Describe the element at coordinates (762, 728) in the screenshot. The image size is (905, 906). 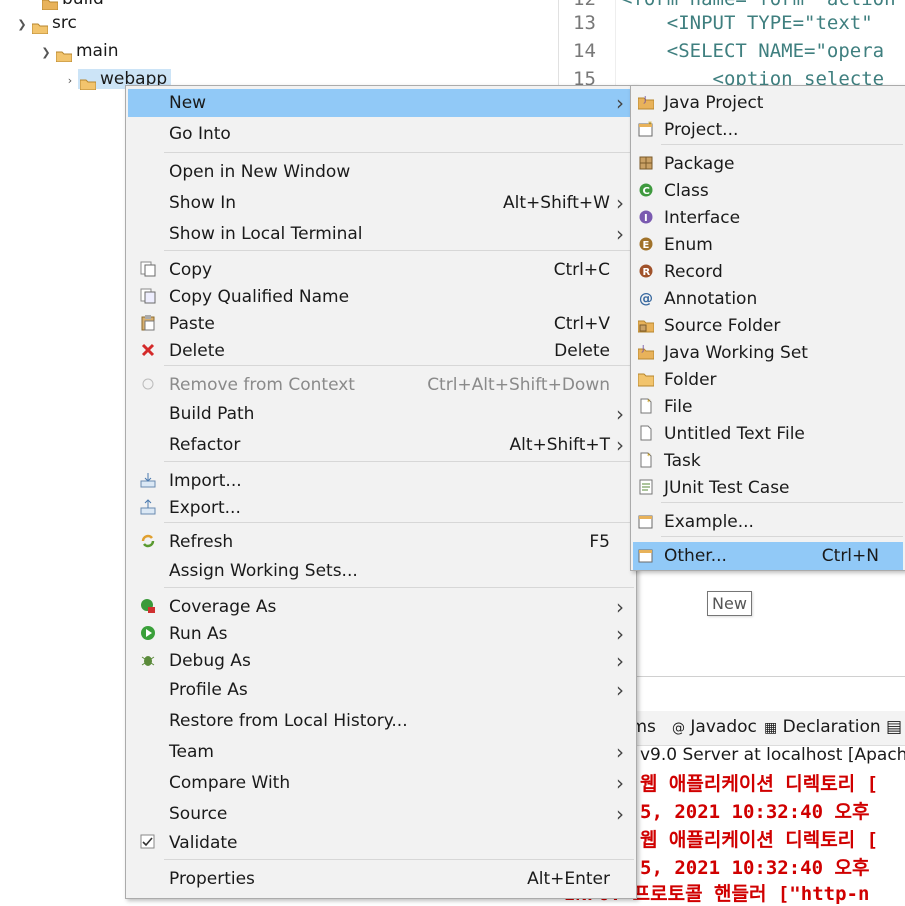
I see `view-tabs: ems @ Javadoc ▦ Declaration ▤` at that location.